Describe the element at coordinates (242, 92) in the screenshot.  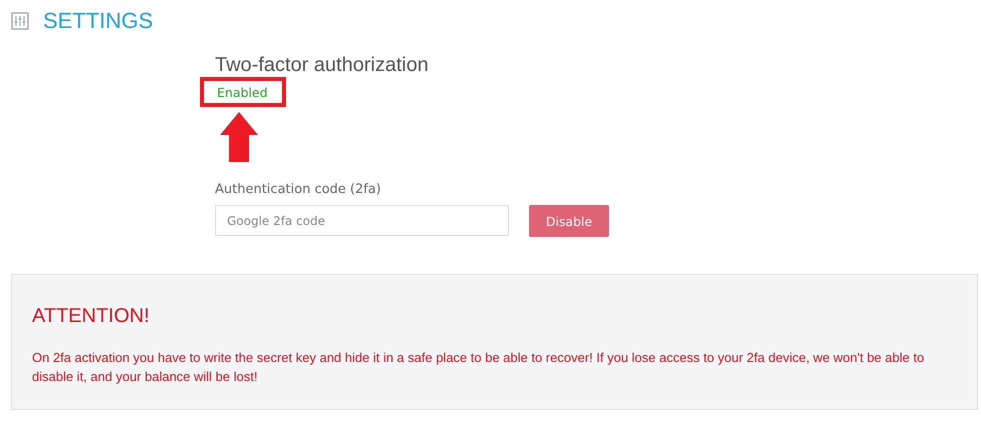
I see `status-text: Enabled` at that location.